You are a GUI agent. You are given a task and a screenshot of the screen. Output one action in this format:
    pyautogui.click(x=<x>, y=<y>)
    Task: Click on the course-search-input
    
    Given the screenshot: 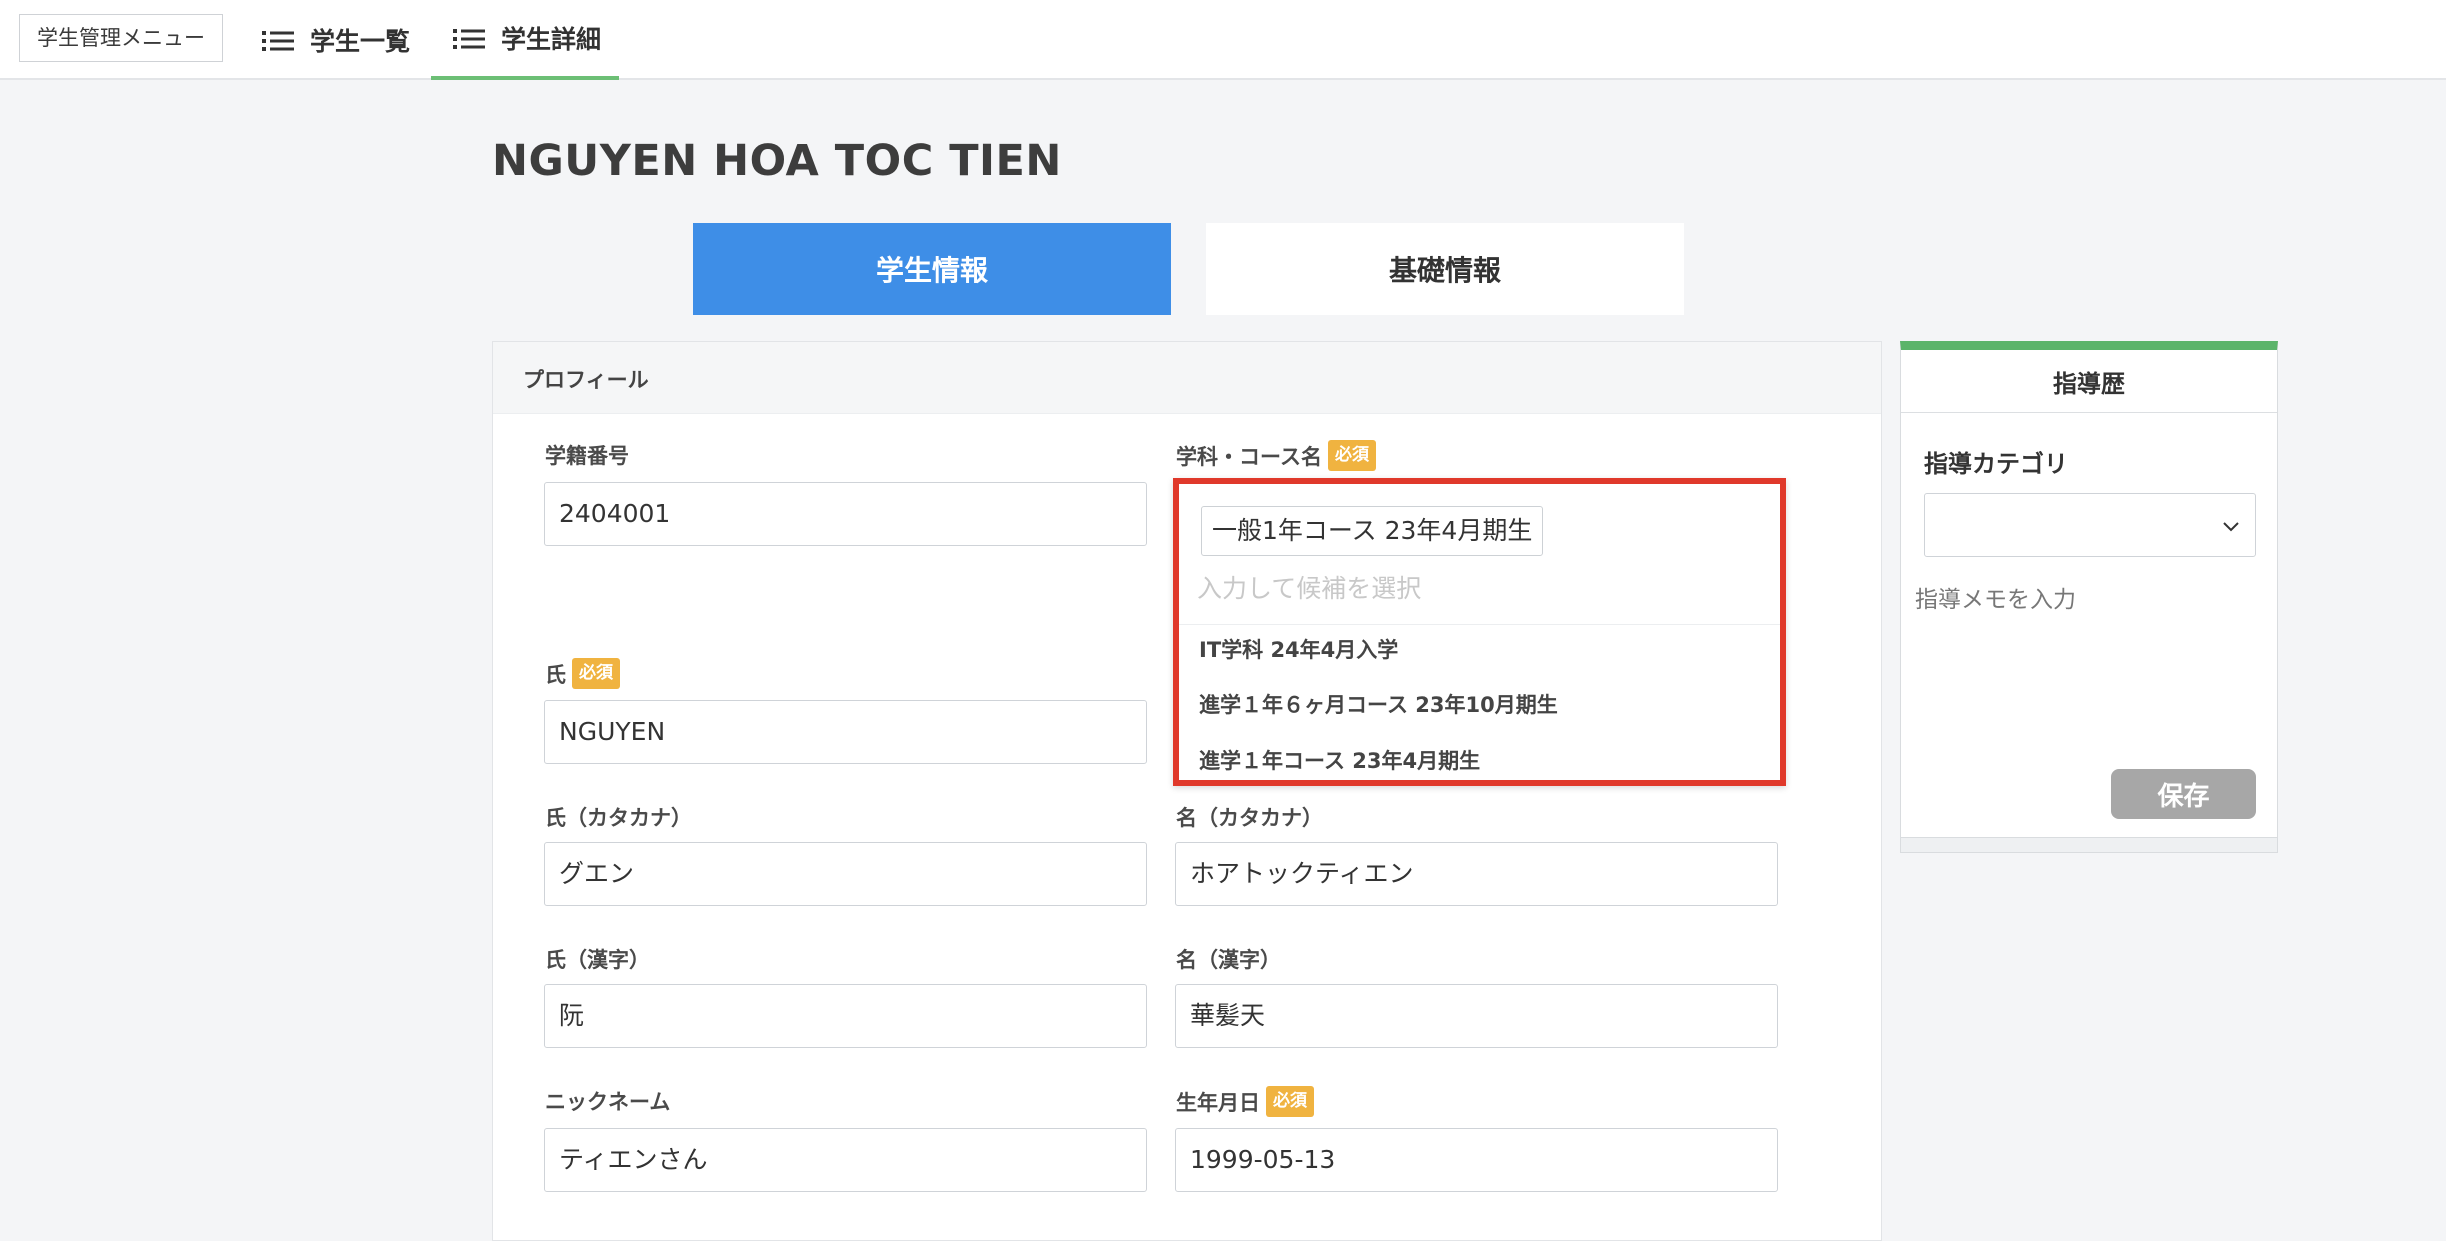 What is the action you would take?
    pyautogui.click(x=1447, y=588)
    